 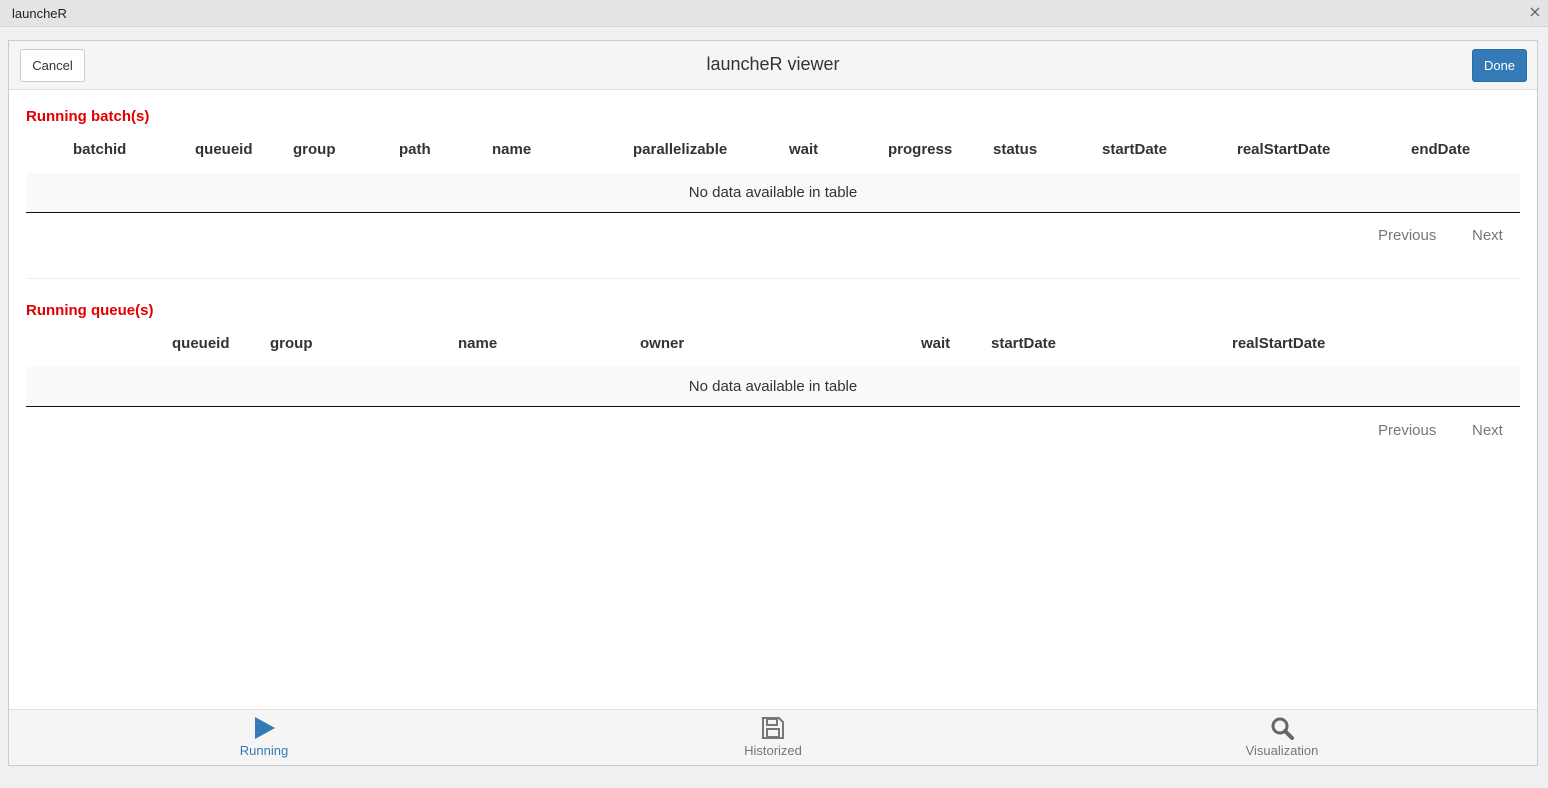 What do you see at coordinates (1407, 430) in the screenshot?
I see `queues-previous-button: Previous` at bounding box center [1407, 430].